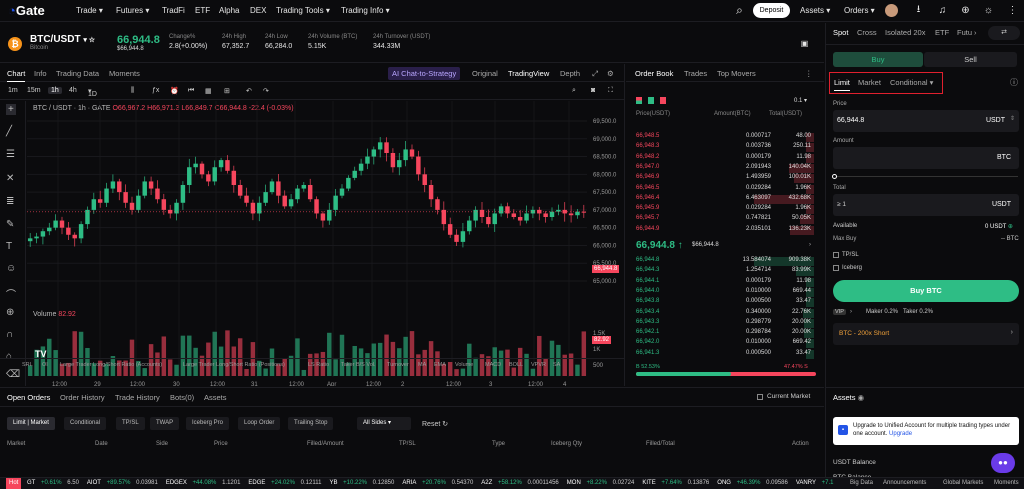 The image size is (1024, 489). Describe the element at coordinates (1014, 82) in the screenshot. I see `info-icon: ⓘ` at that location.